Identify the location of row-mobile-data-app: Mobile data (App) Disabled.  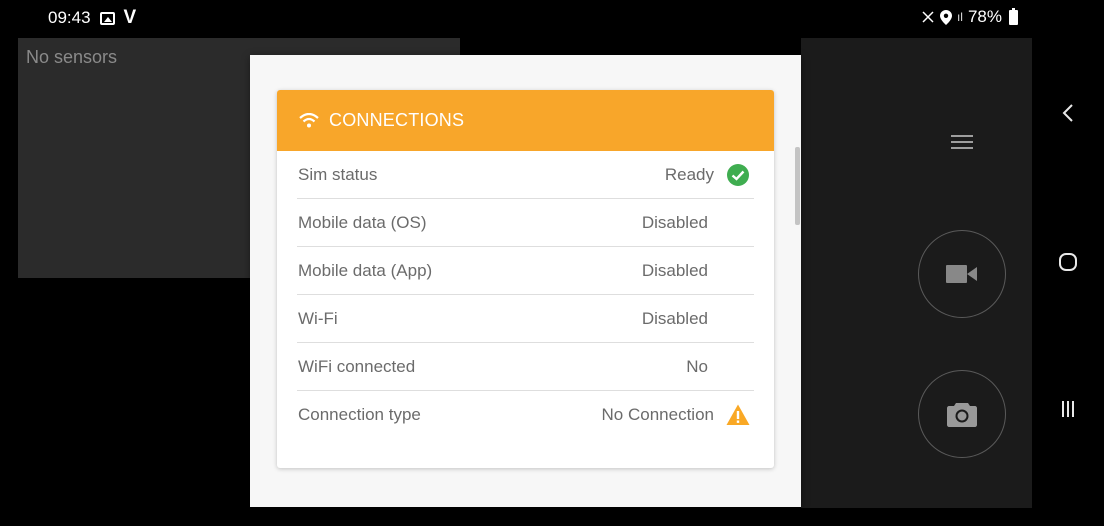
(525, 271).